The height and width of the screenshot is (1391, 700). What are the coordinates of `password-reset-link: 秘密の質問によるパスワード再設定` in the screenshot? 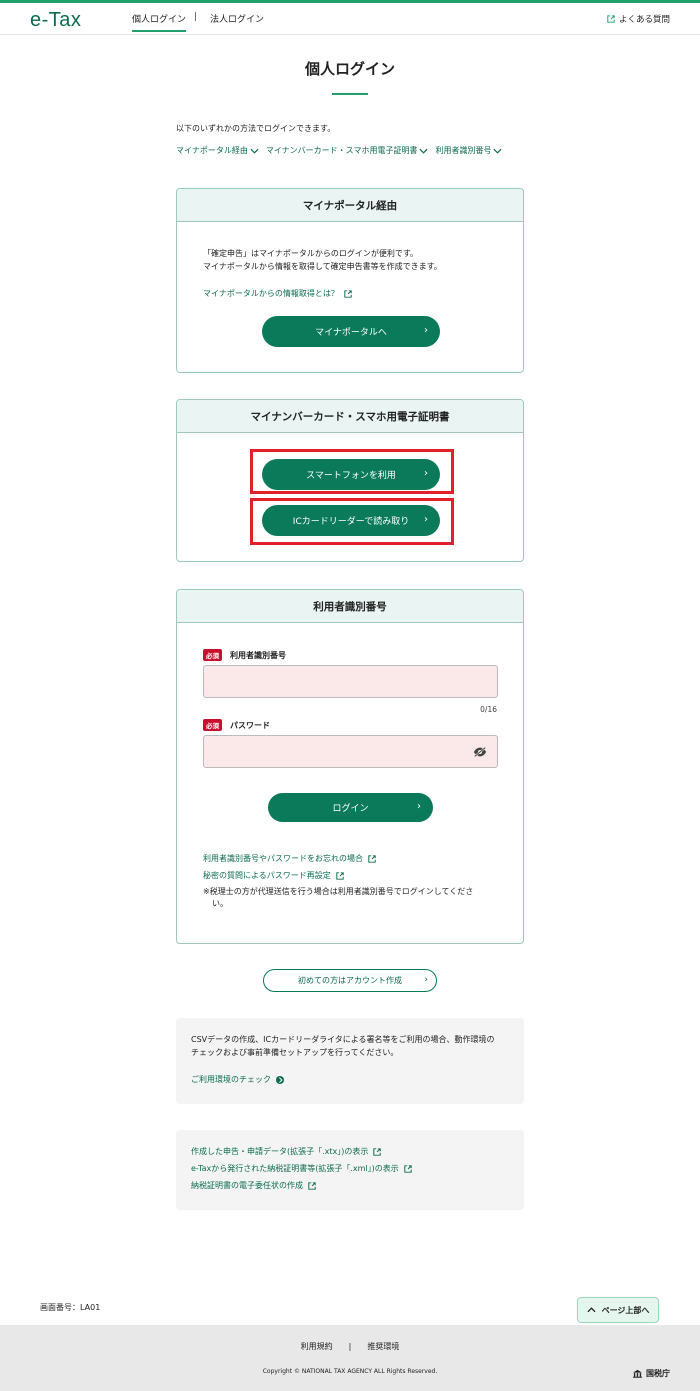 It's located at (273, 875).